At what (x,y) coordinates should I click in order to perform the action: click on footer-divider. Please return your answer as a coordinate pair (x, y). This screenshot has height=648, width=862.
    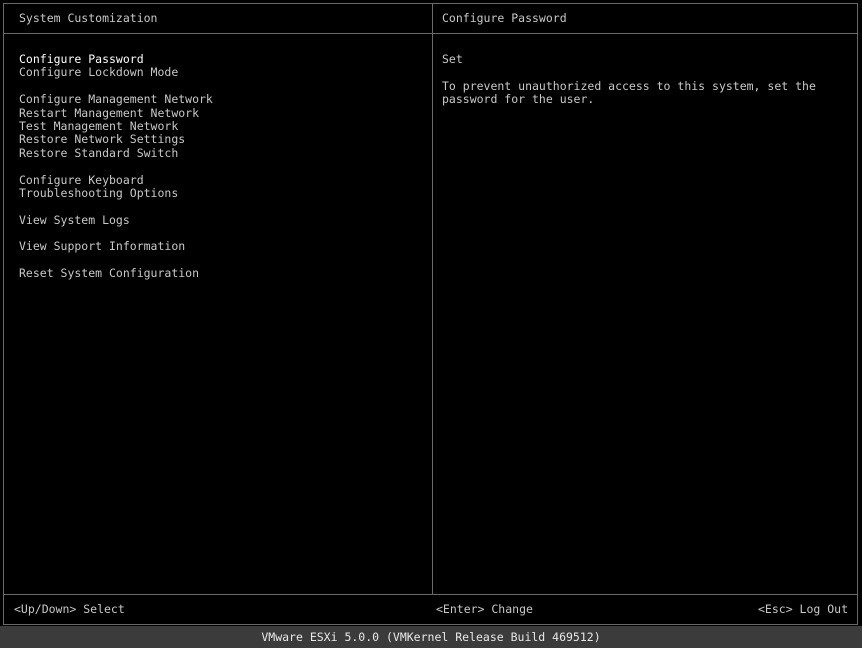
    Looking at the image, I should click on (430, 594).